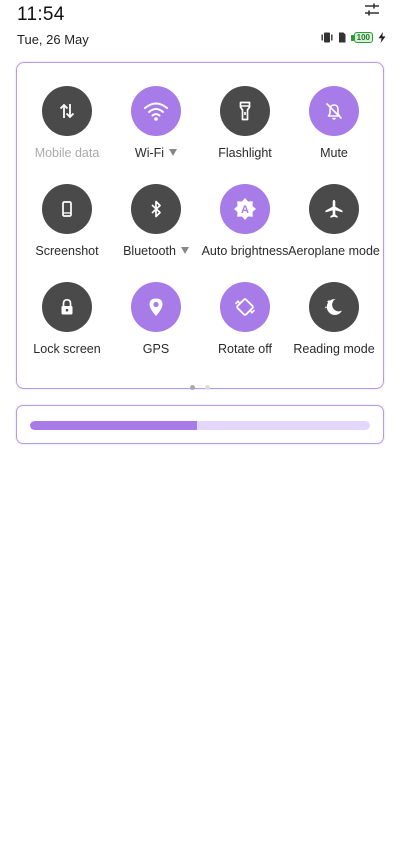  I want to click on lock-icon, so click(67, 306).